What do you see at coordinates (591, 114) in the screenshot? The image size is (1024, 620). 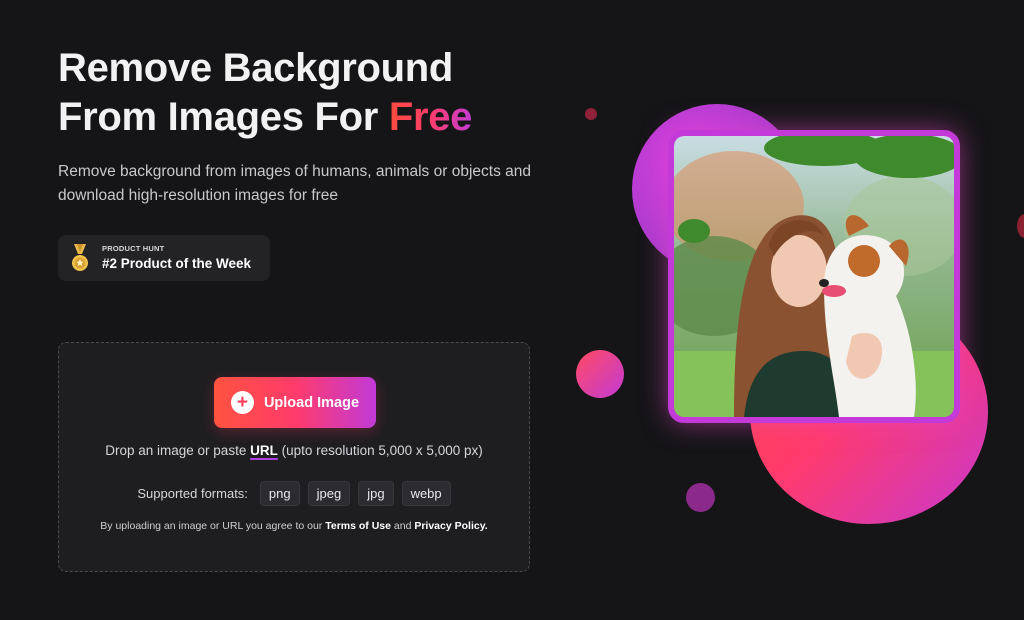 I see `decor-dot` at bounding box center [591, 114].